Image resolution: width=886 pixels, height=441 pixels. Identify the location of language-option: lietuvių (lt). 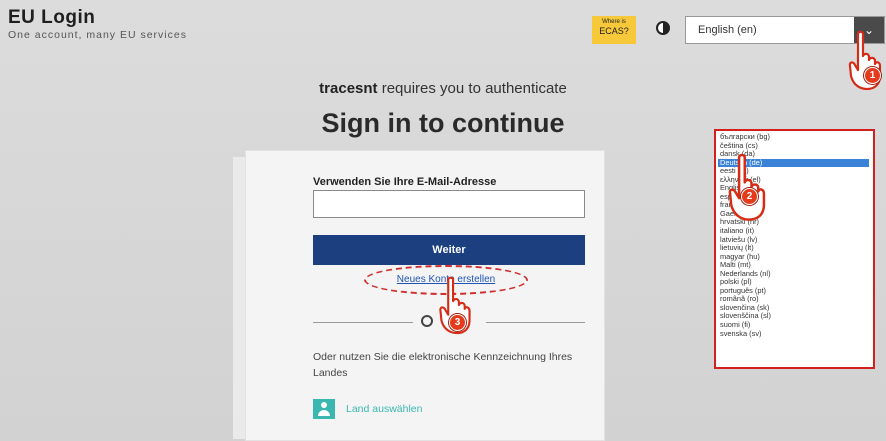
(793, 248).